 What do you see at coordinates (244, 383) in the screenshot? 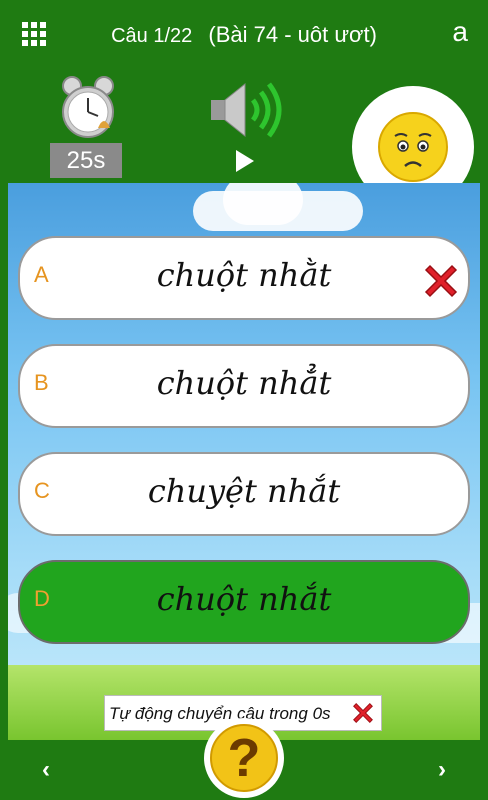
I see `answer-text: chuột nhẳt` at bounding box center [244, 383].